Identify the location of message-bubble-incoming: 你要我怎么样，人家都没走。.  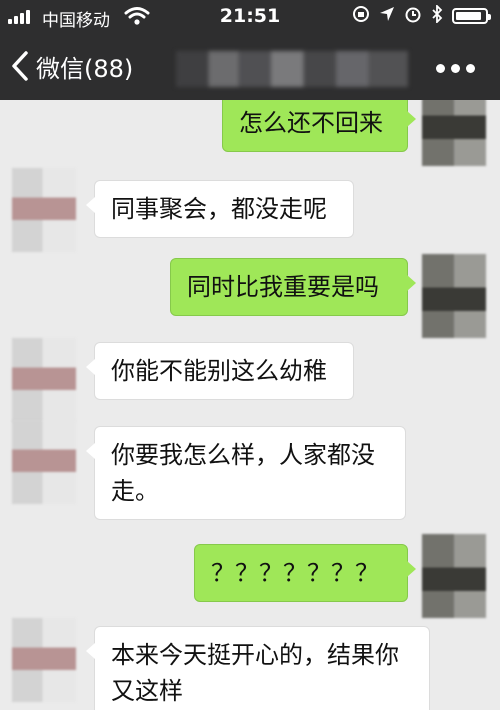
(246, 473).